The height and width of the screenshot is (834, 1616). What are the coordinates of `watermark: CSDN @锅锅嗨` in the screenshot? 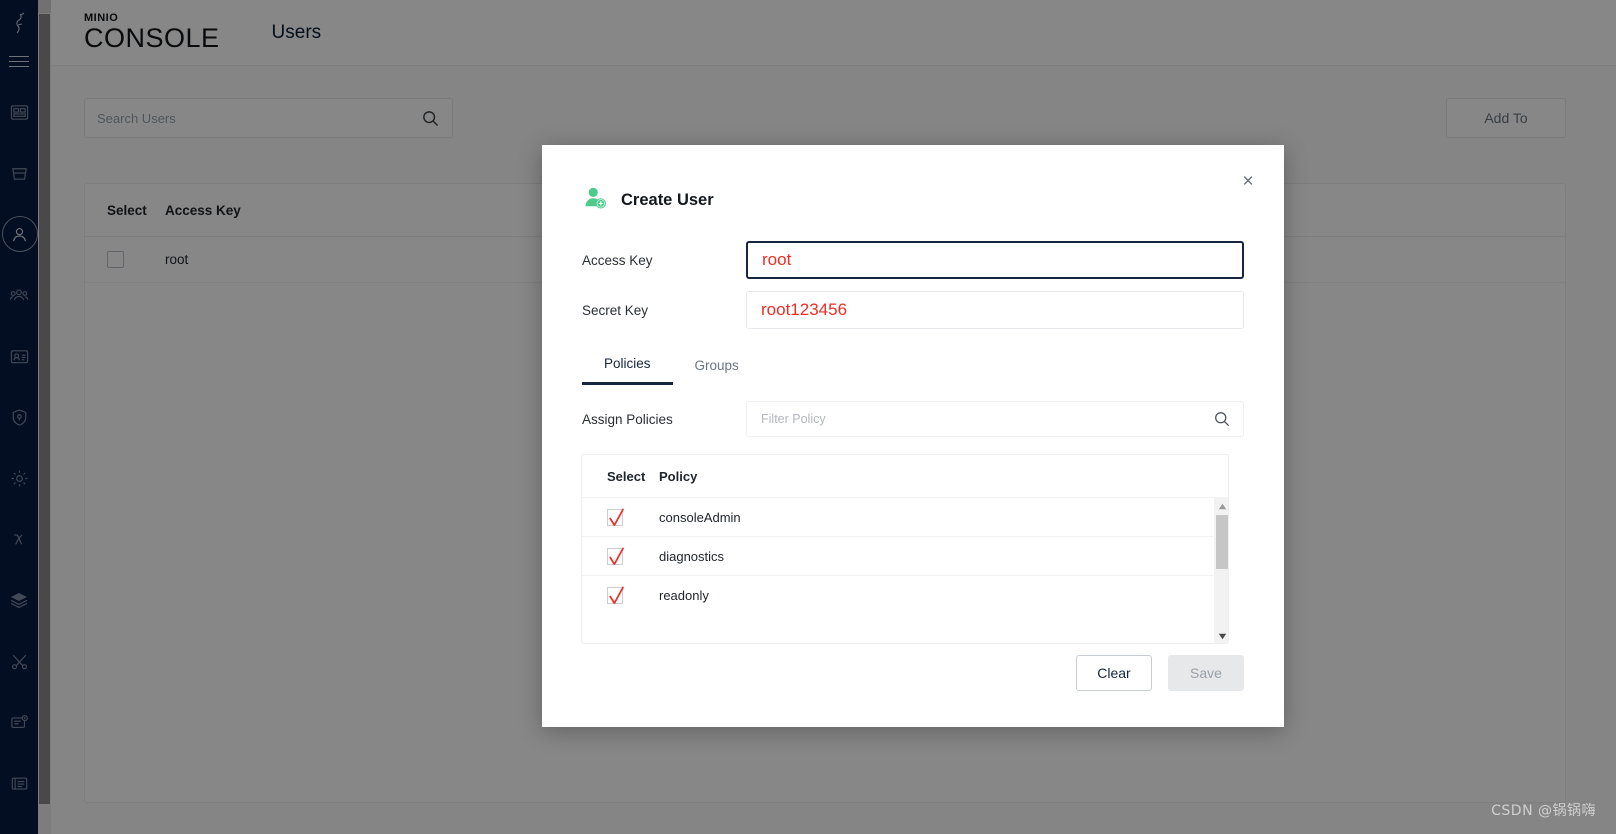 It's located at (1543, 811).